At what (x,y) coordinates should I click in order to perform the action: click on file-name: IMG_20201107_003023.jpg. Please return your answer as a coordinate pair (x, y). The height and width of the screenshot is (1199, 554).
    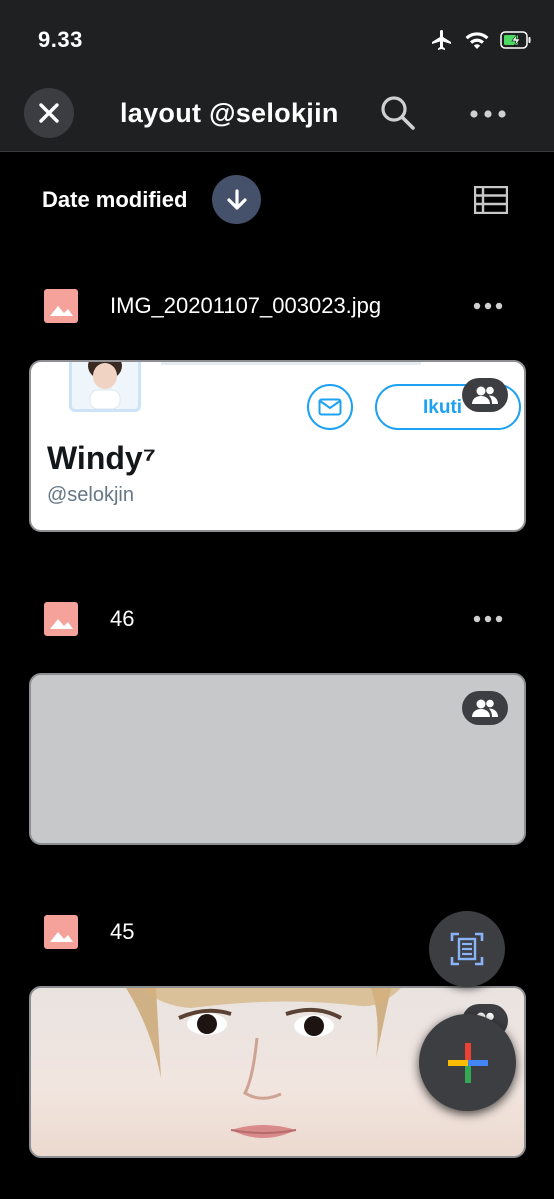
    Looking at the image, I should click on (246, 305).